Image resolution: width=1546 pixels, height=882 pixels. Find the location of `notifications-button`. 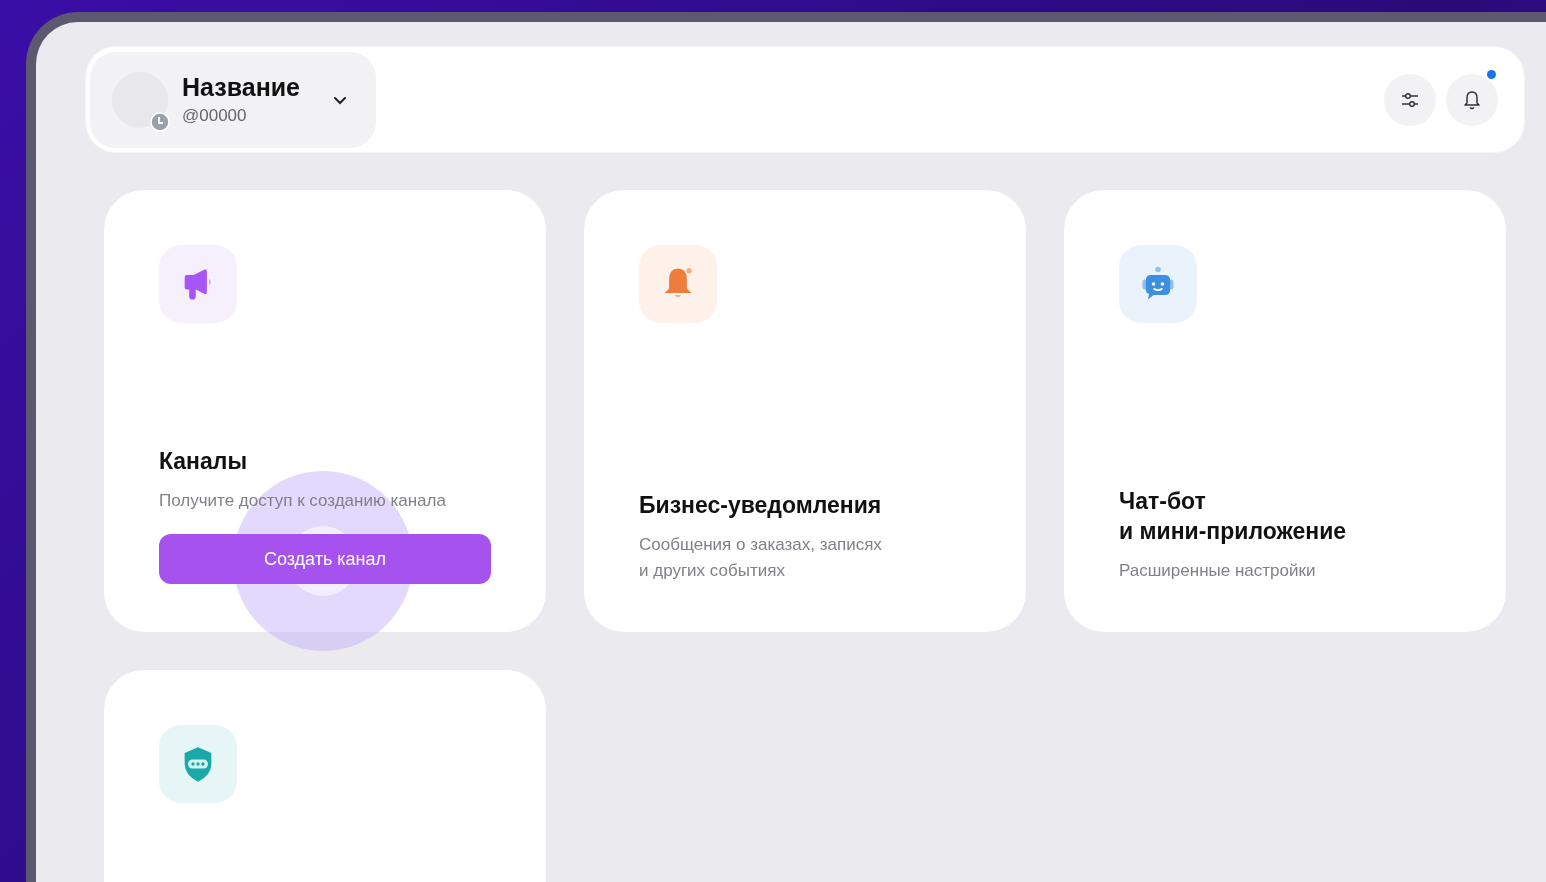

notifications-button is located at coordinates (1472, 99).